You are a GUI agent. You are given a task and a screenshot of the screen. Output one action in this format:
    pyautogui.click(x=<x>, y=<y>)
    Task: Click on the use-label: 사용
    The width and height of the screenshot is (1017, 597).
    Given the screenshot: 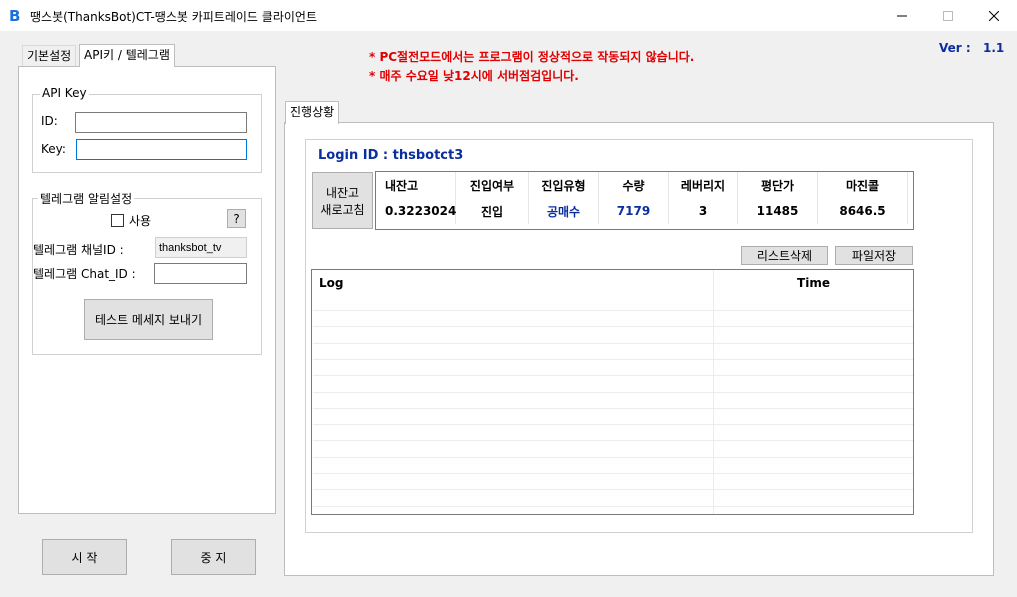 What is the action you would take?
    pyautogui.click(x=140, y=221)
    